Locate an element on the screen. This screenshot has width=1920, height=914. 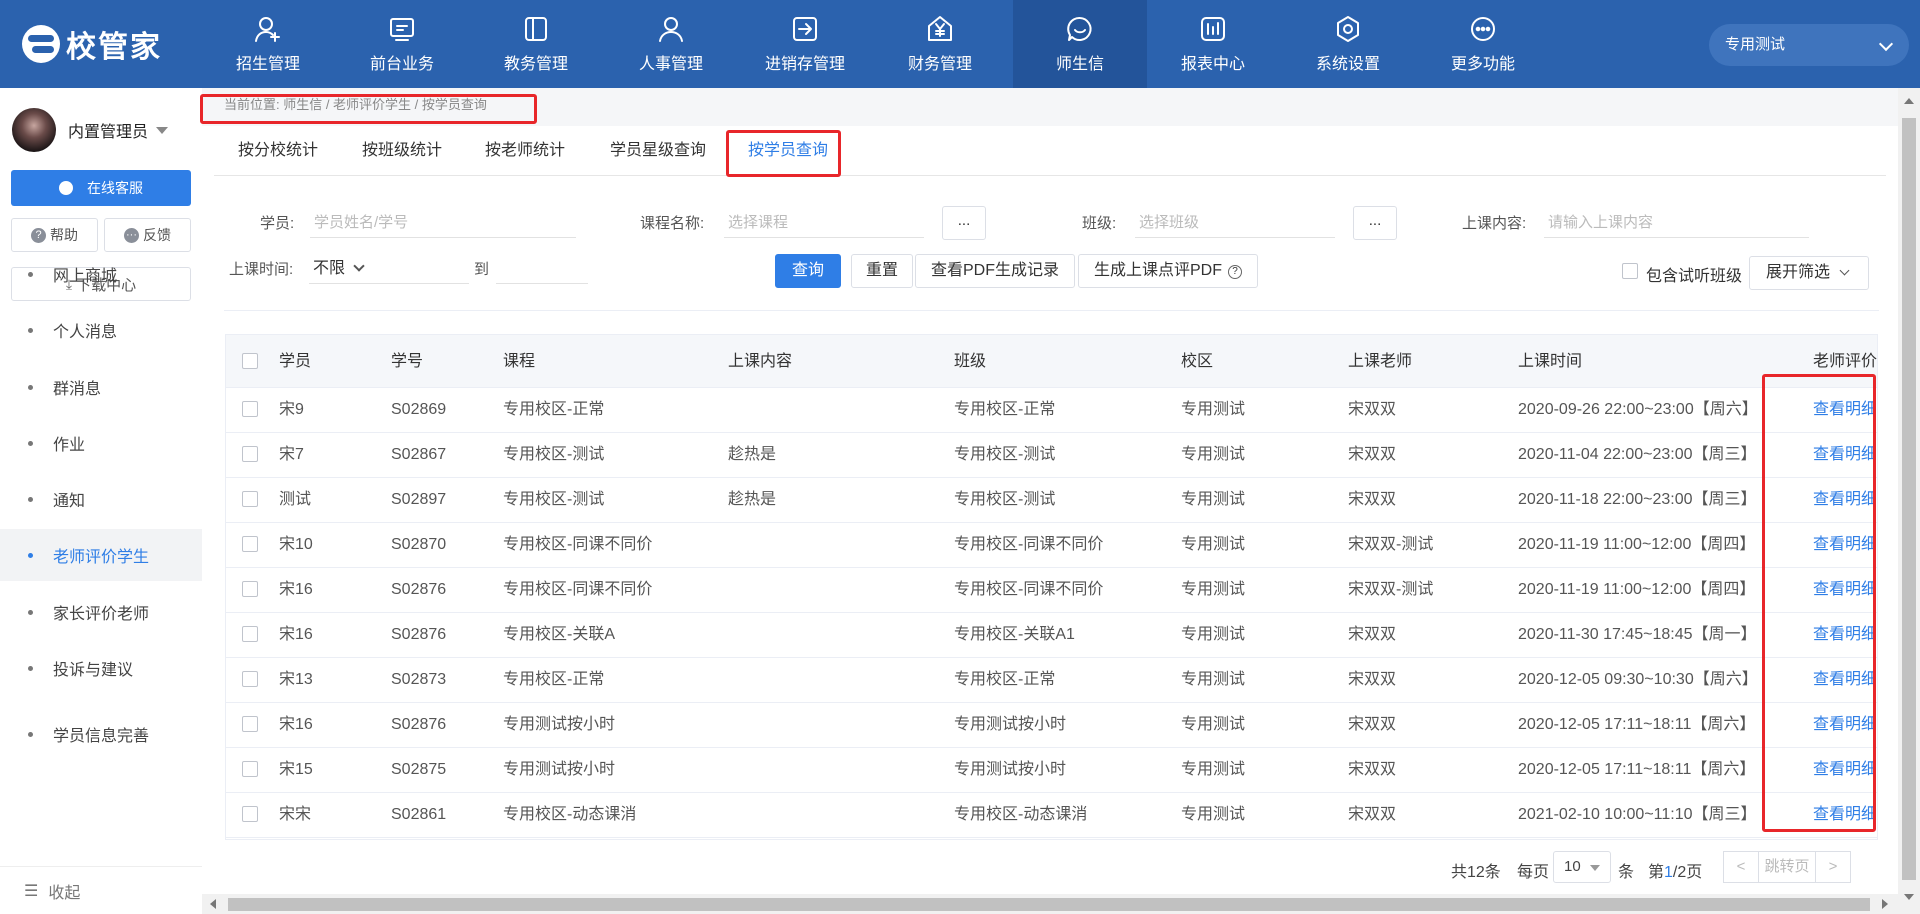
nav-item-4: 进销存管理 is located at coordinates (805, 44).